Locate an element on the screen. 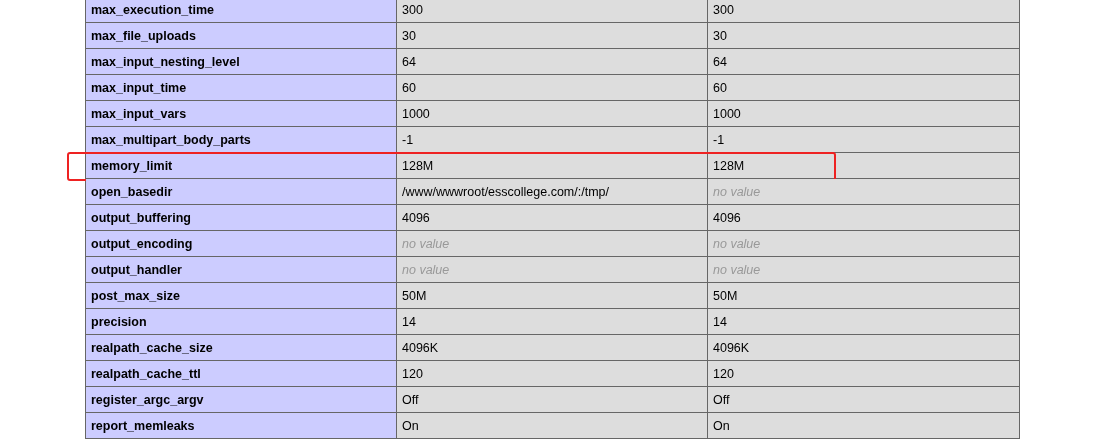 This screenshot has height=440, width=1105. directive-cell: max_execution_time is located at coordinates (241, 11).